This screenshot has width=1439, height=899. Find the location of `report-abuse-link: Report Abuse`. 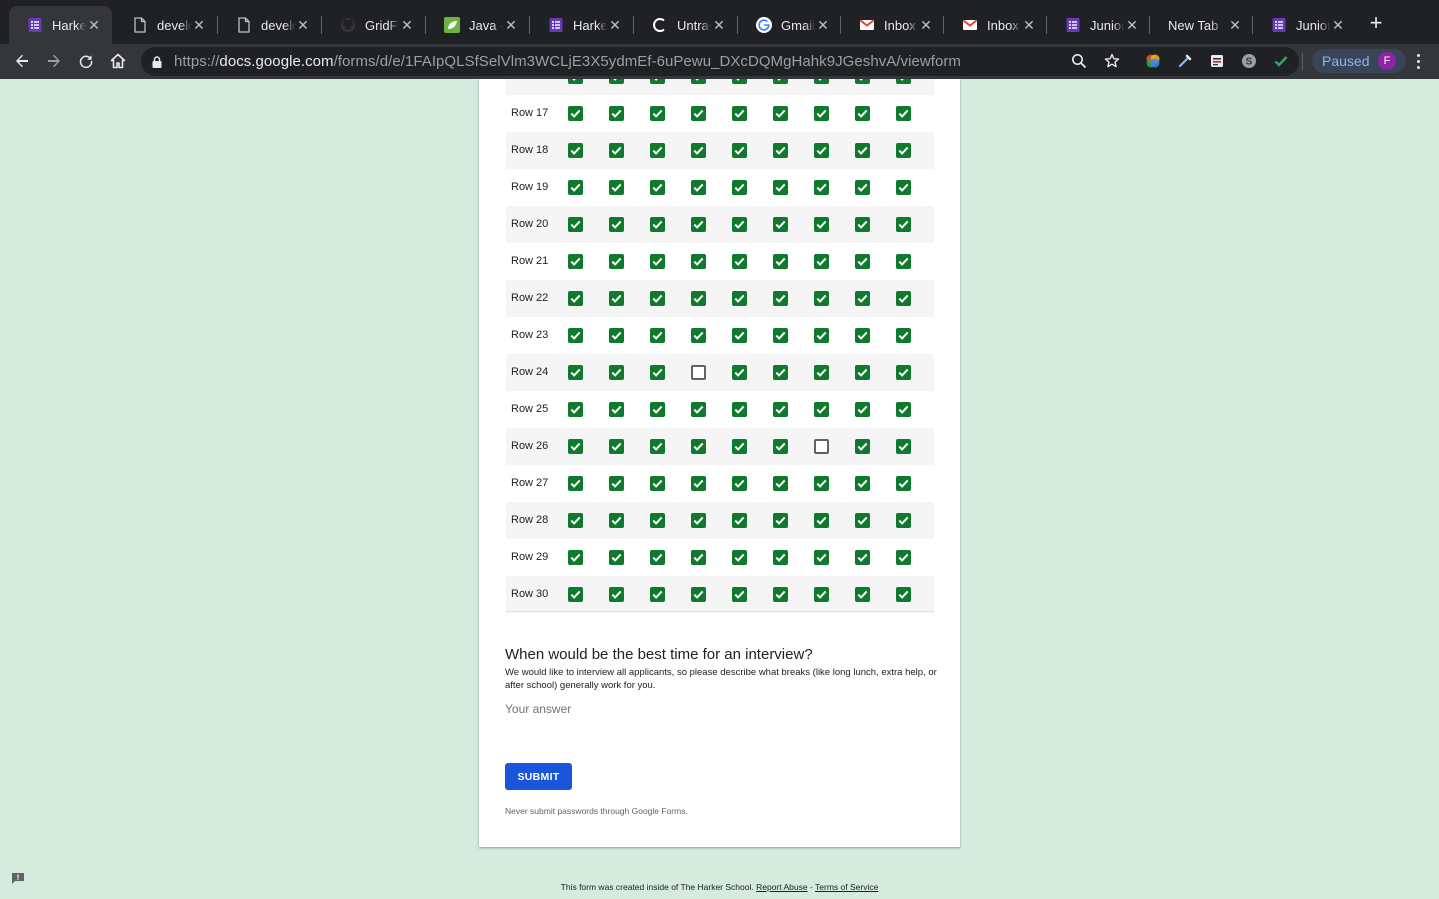

report-abuse-link: Report Abuse is located at coordinates (782, 887).